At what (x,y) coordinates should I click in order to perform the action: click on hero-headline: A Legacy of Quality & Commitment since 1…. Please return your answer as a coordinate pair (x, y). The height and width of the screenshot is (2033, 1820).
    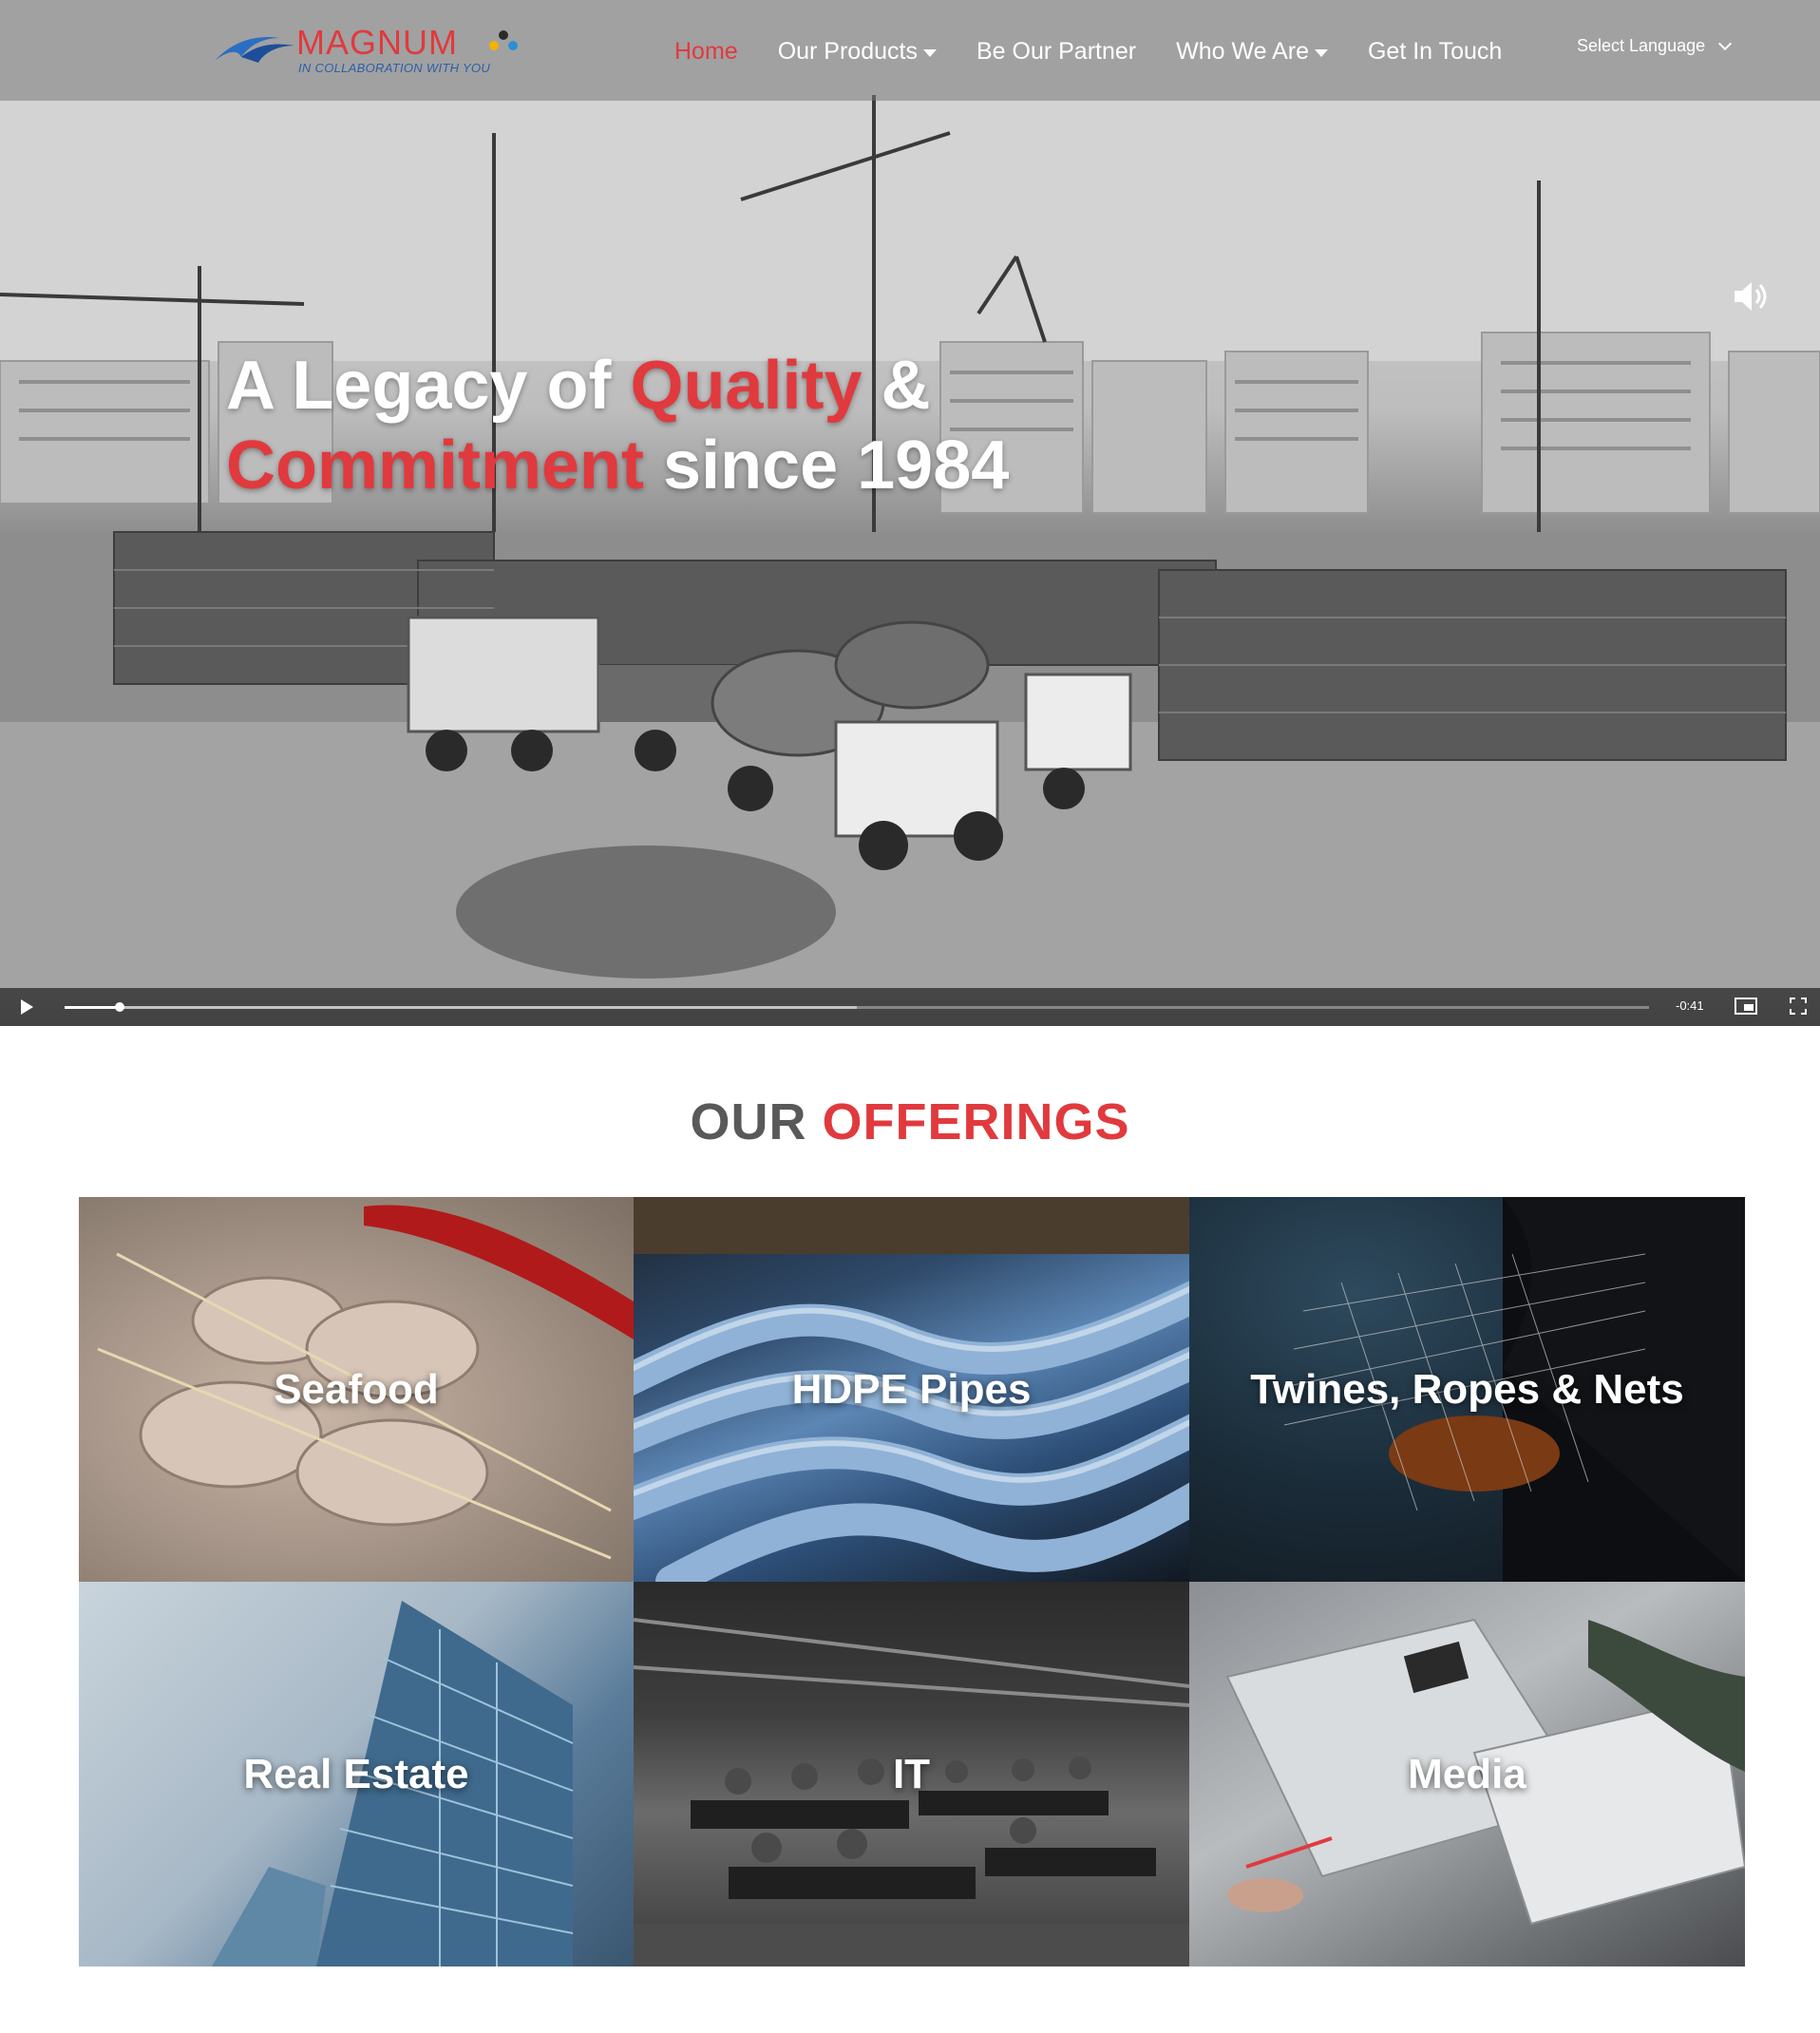
    Looking at the image, I should click on (617, 425).